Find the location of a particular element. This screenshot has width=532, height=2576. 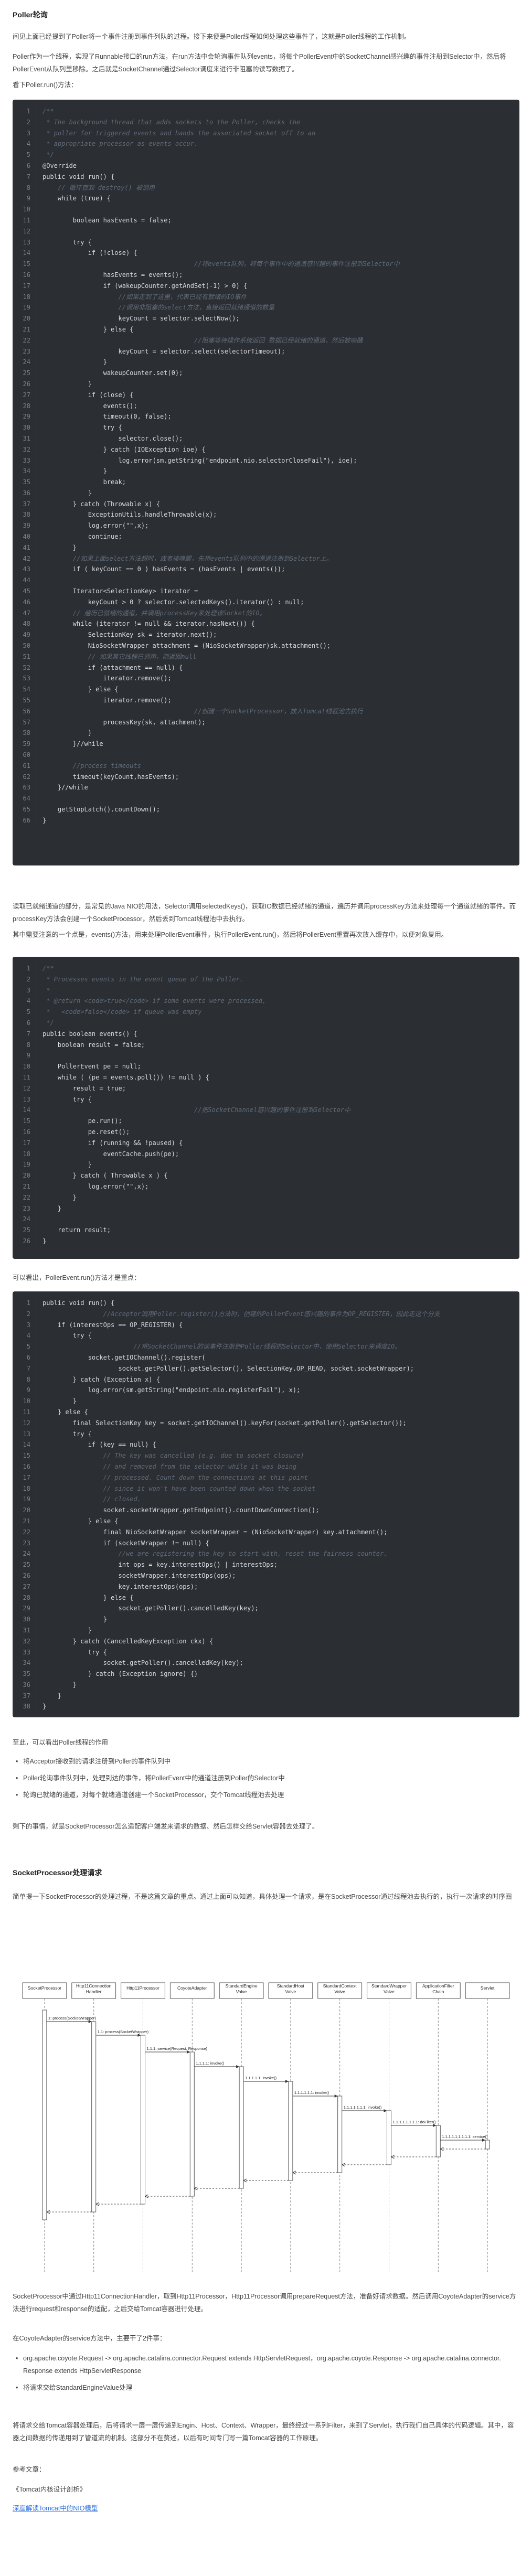

reference-link-text: 深度解读Tomcat中的NIO模型 is located at coordinates (56, 2508).